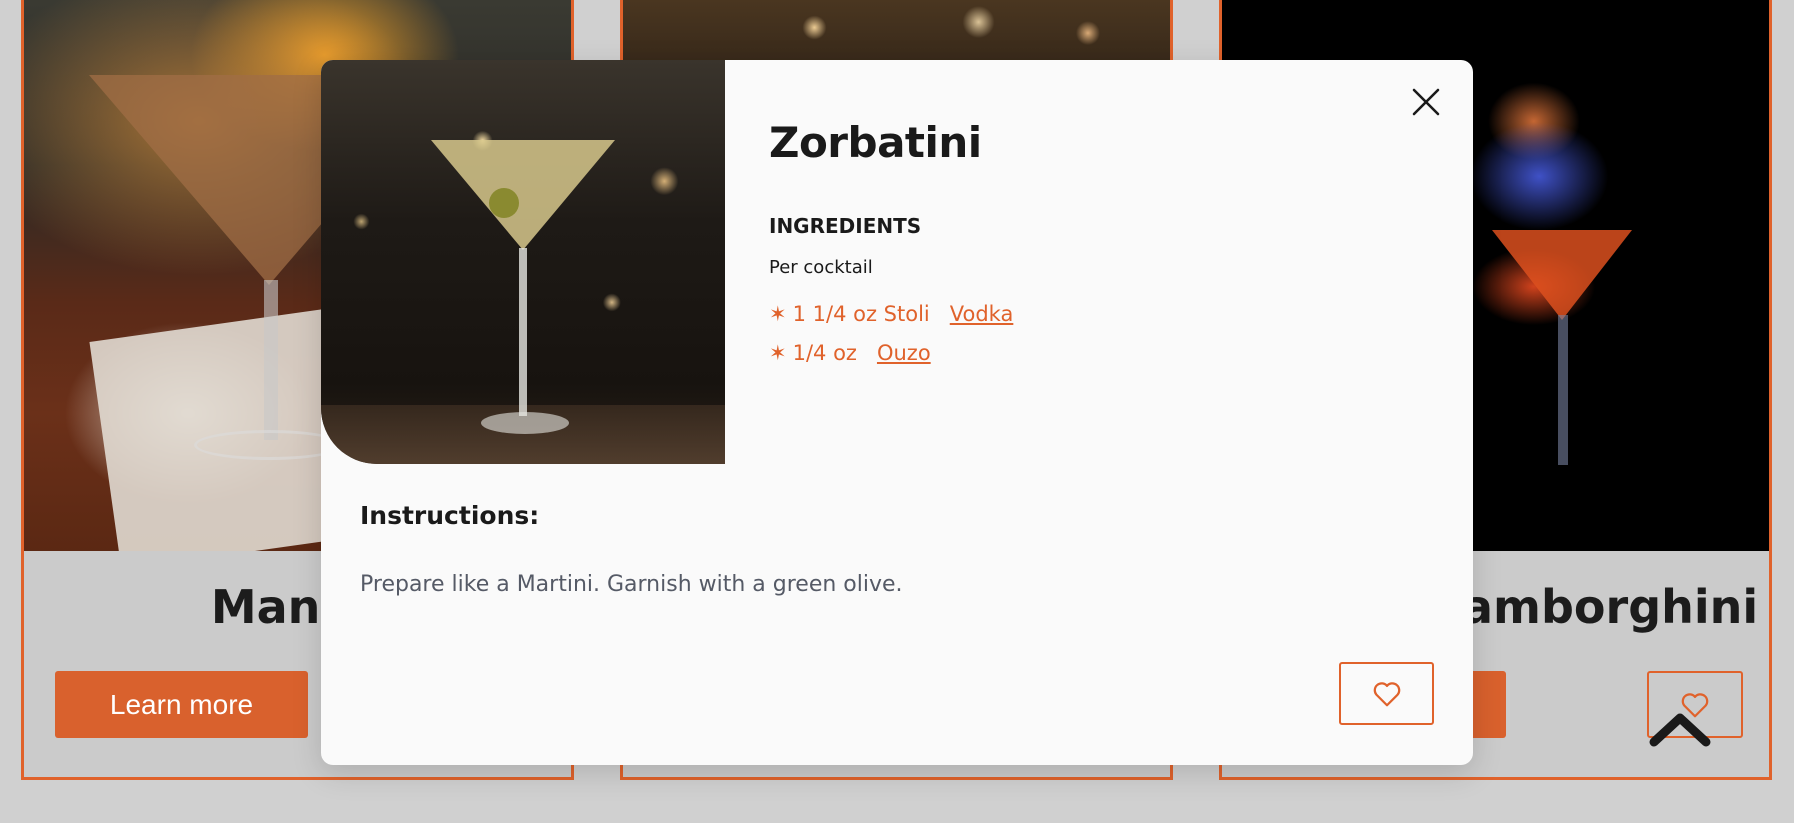  What do you see at coordinates (1610, 607) in the screenshot?
I see `card-title: amborghini` at bounding box center [1610, 607].